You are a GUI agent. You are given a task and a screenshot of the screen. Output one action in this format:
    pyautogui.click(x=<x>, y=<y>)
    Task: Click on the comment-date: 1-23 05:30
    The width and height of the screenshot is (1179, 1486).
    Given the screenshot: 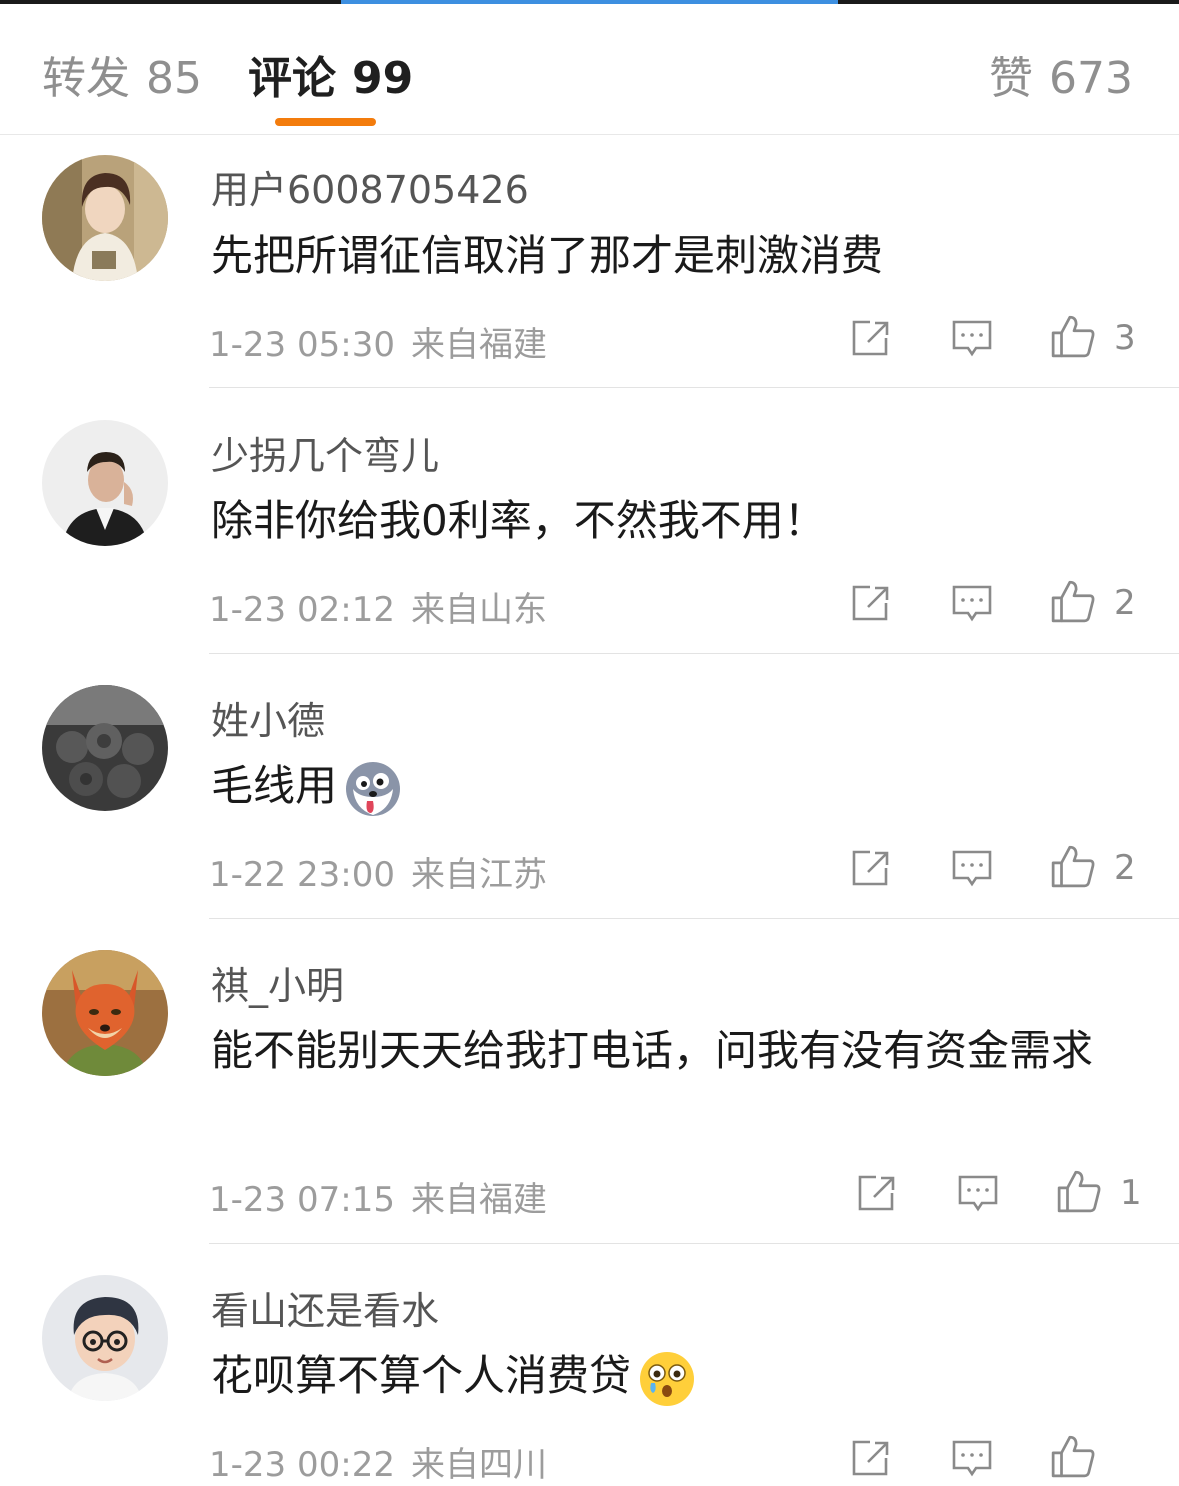 What is the action you would take?
    pyautogui.click(x=302, y=345)
    